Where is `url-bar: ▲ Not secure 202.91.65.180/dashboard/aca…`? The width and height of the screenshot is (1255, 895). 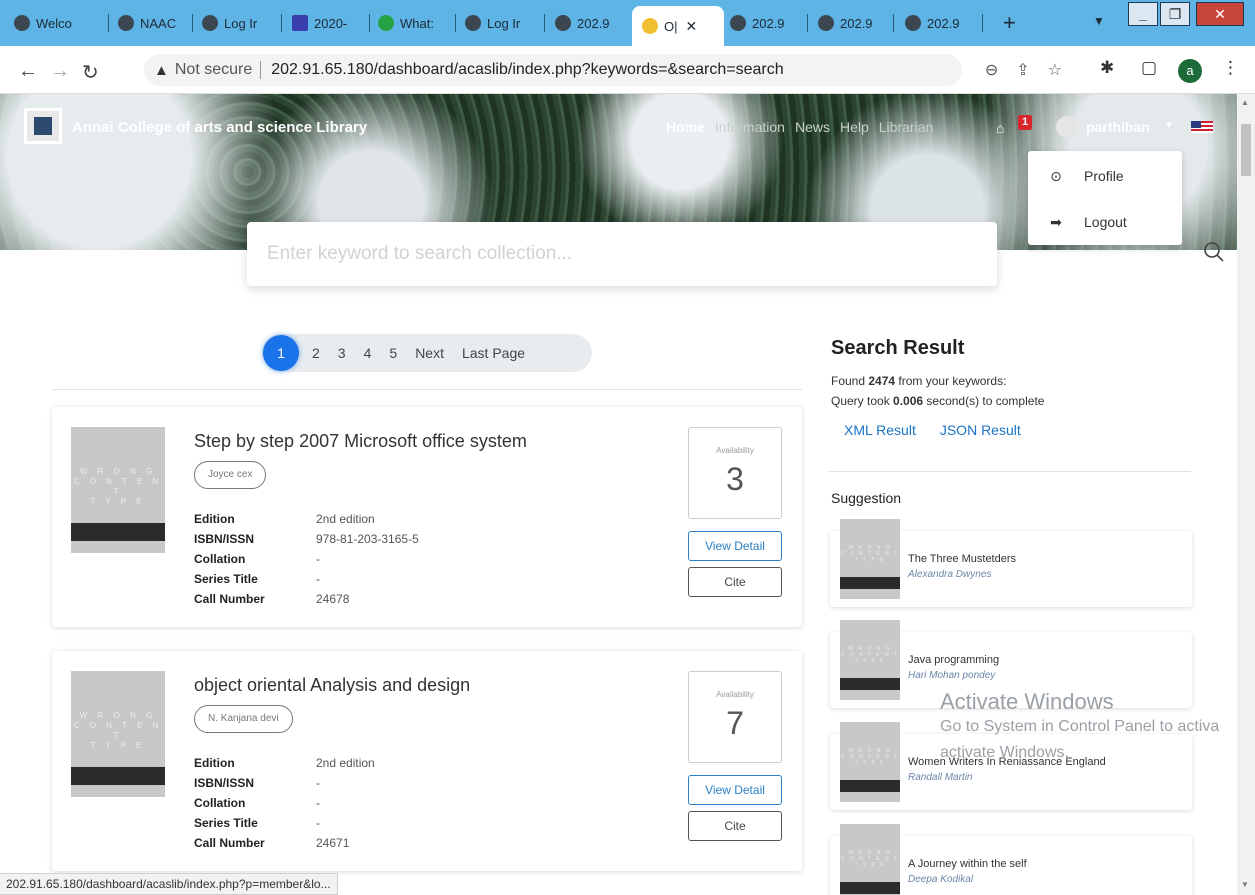 url-bar: ▲ Not secure 202.91.65.180/dashboard/aca… is located at coordinates (603, 70).